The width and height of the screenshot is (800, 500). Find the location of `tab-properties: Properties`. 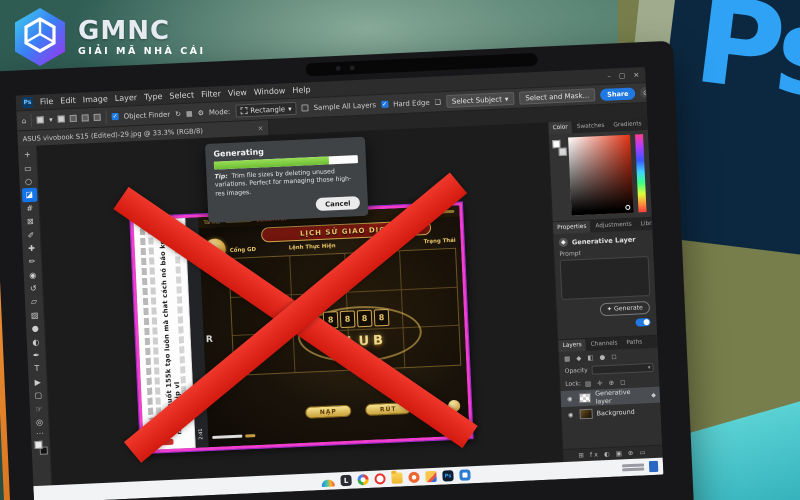

tab-properties: Properties is located at coordinates (571, 227).